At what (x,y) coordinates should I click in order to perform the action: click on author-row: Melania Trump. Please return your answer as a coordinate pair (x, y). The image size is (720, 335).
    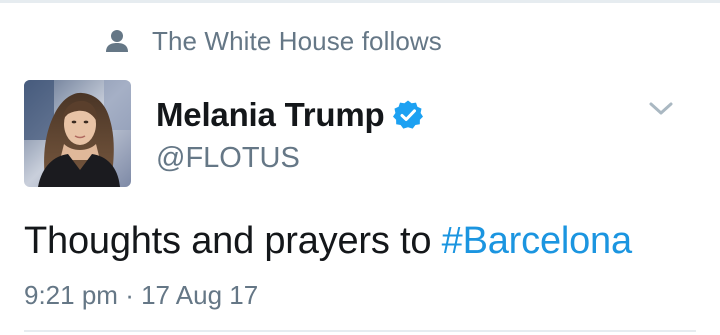
    Looking at the image, I should click on (290, 115).